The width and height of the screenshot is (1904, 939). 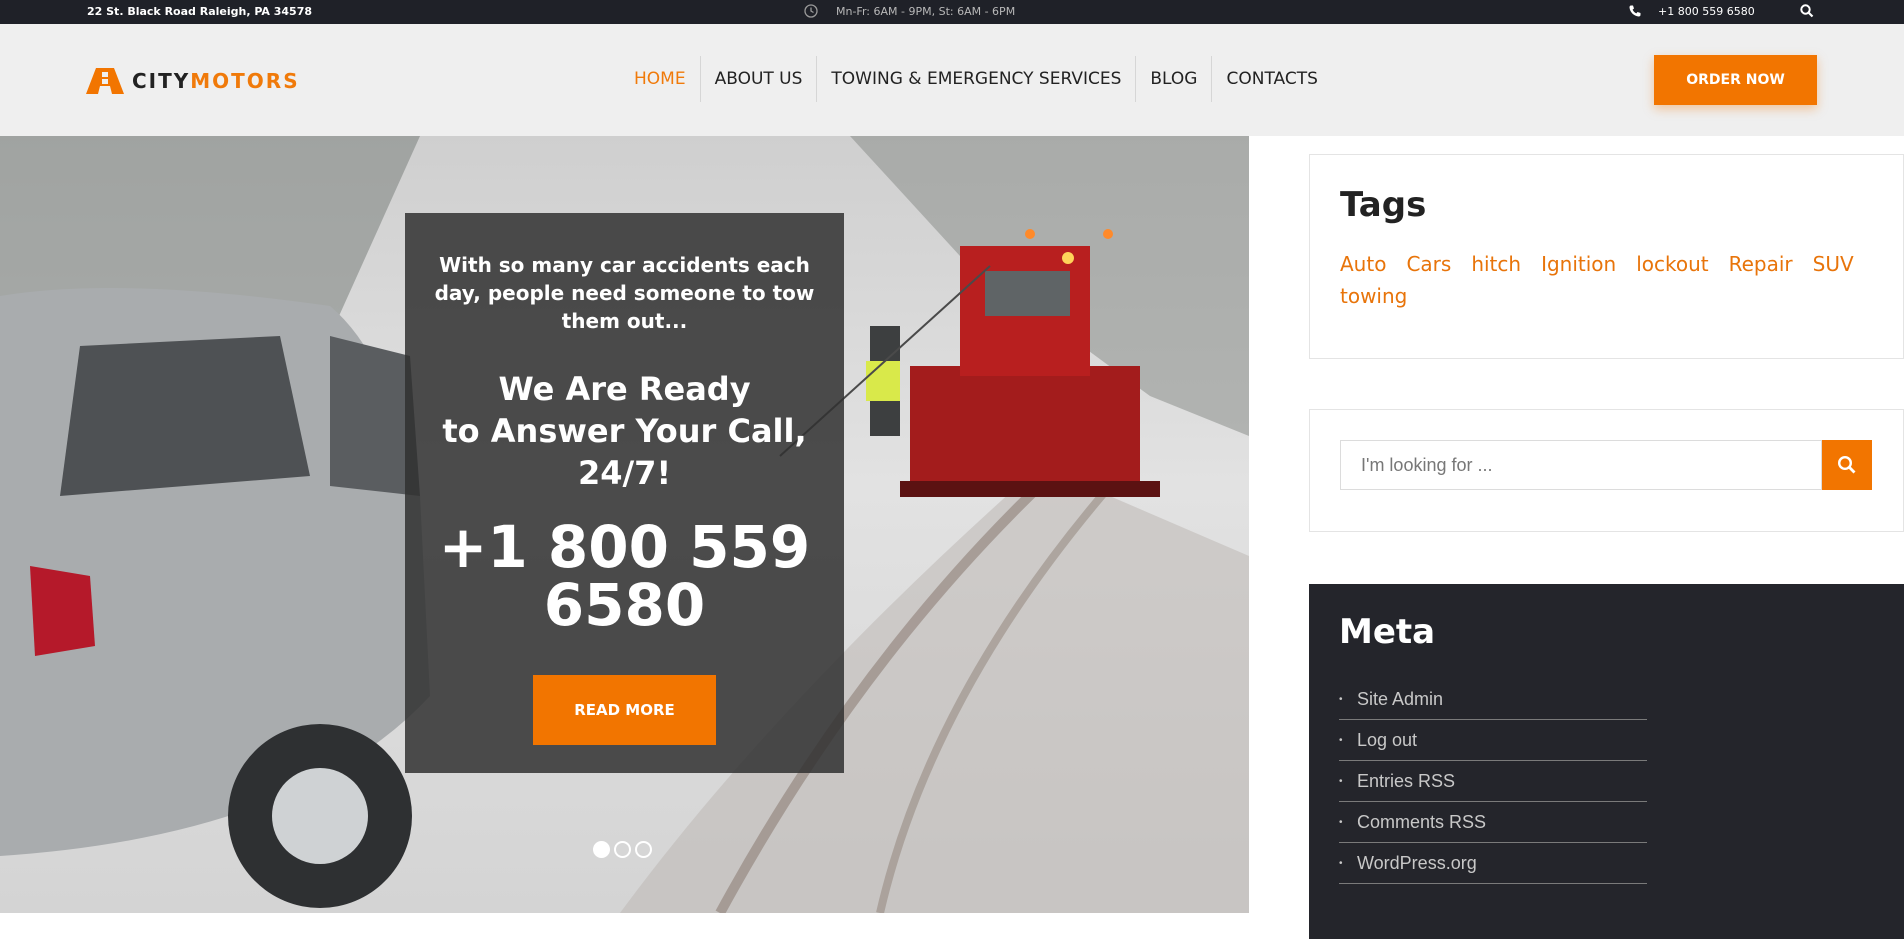 I want to click on tag-link: hitch, so click(x=1496, y=264).